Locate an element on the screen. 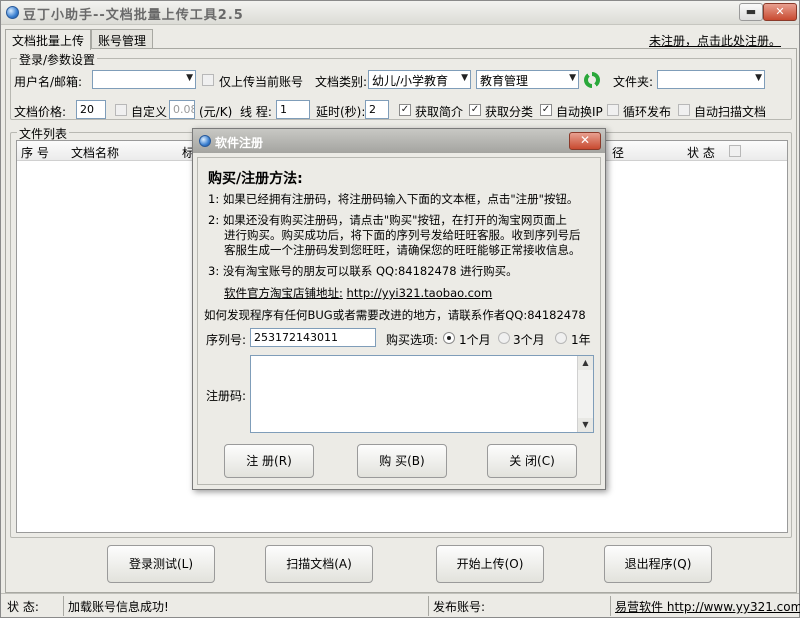 The width and height of the screenshot is (800, 618). delay-input: 2 is located at coordinates (377, 109).